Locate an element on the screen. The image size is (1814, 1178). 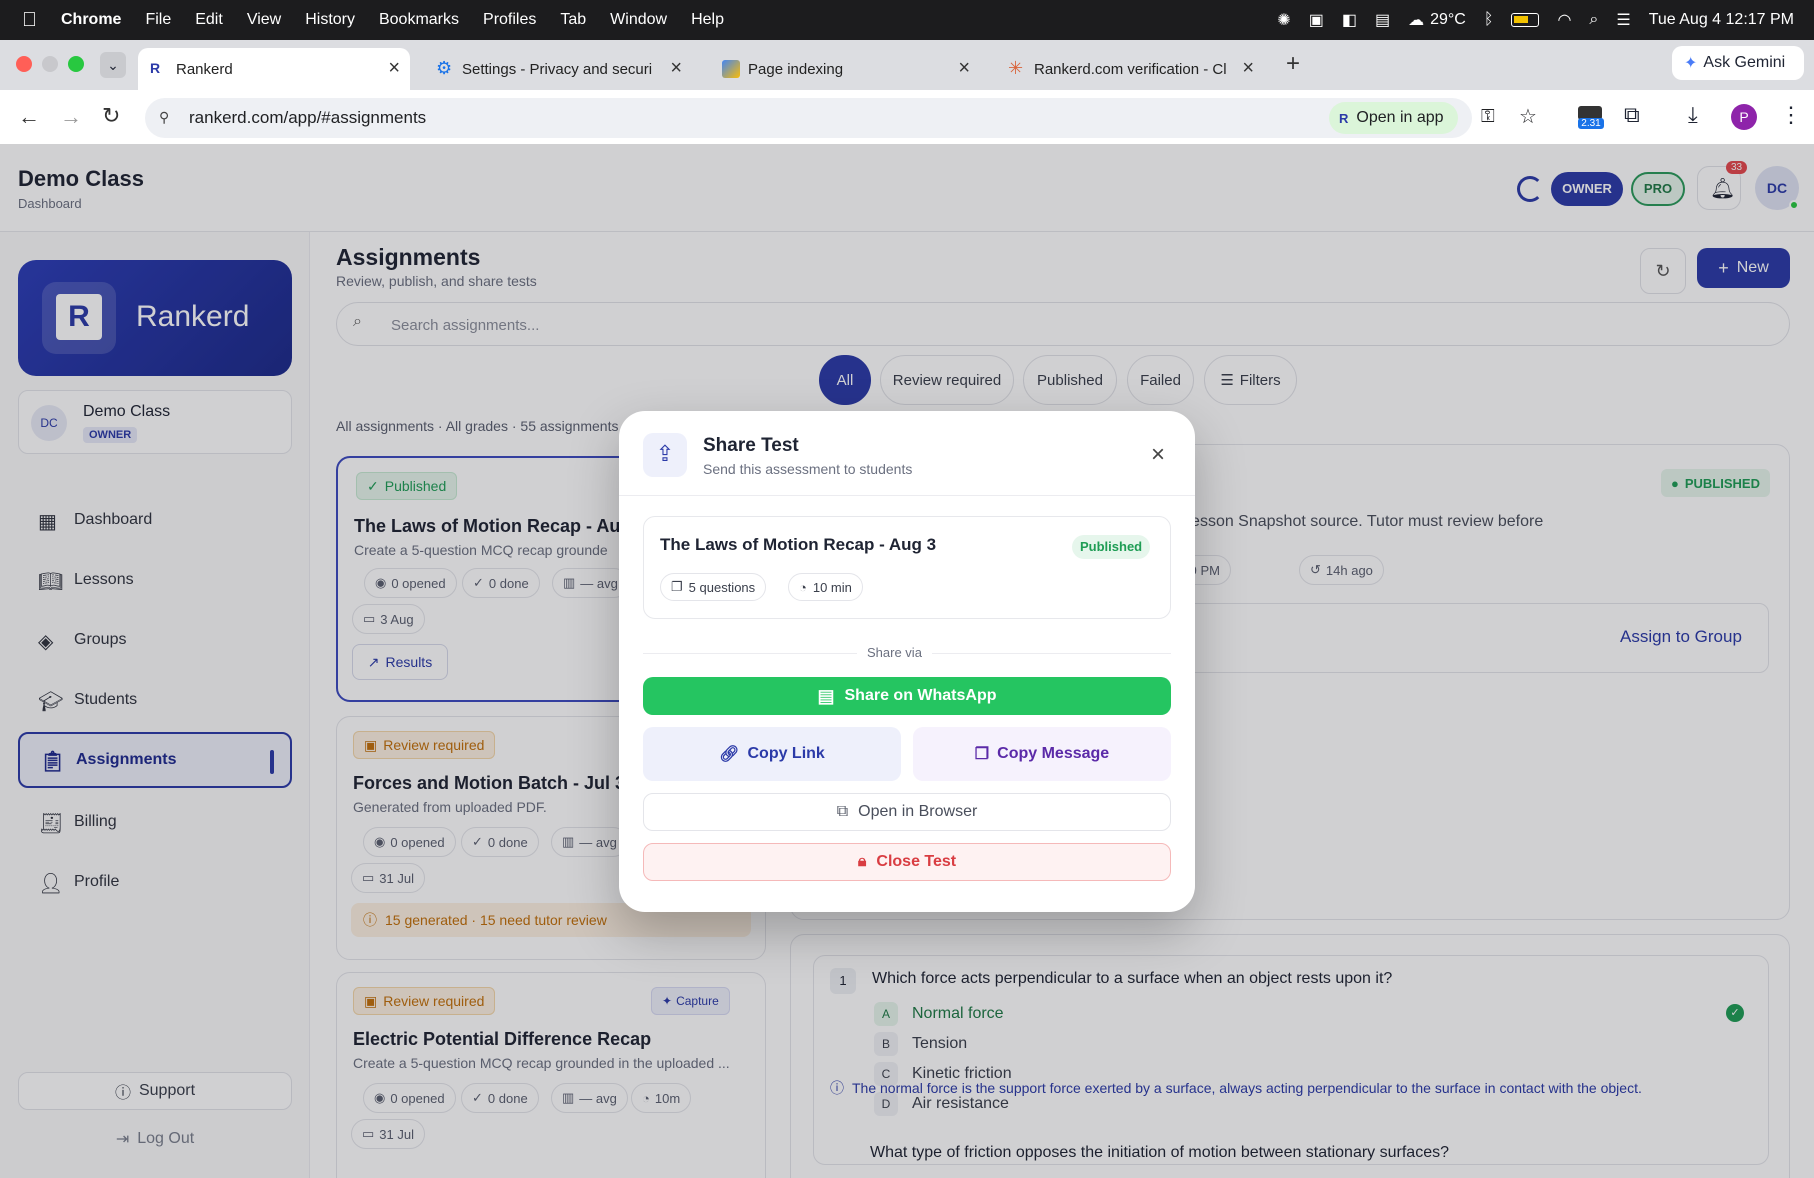
lock-icon: 🔒︎ is located at coordinates (862, 861).